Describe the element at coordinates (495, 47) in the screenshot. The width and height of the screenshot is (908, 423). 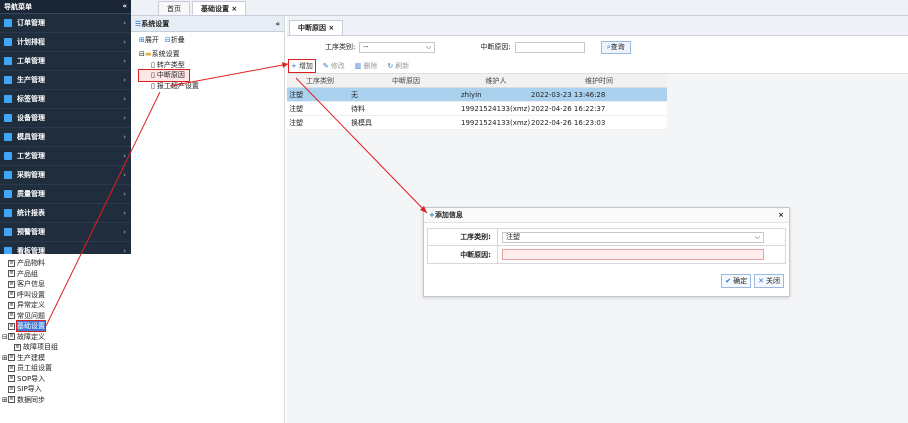
I see `reason-filter-label: 中断原因:` at that location.